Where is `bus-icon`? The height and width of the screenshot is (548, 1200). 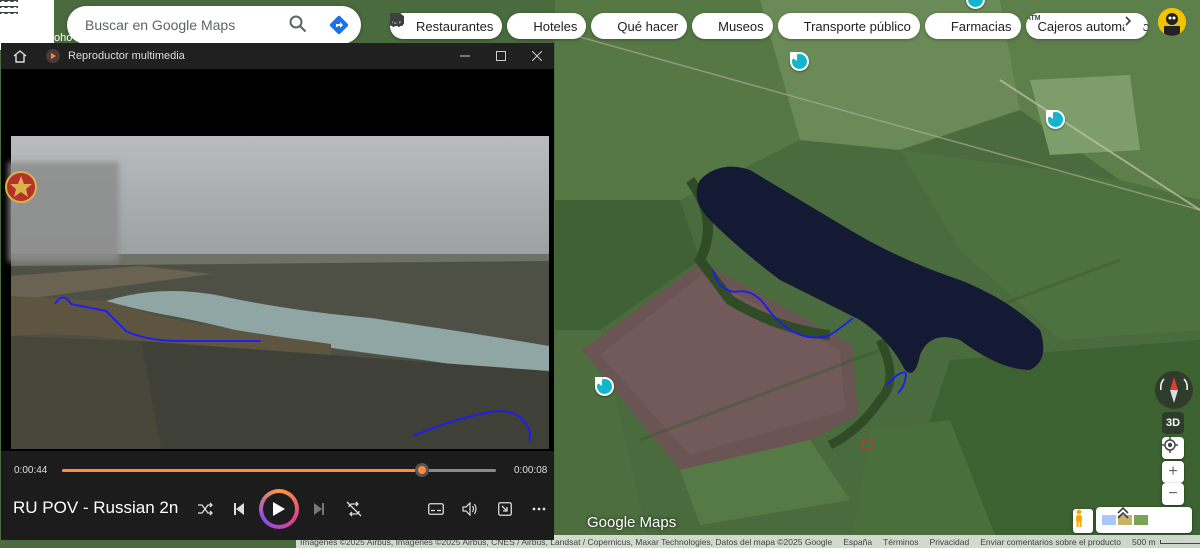 bus-icon is located at coordinates (594, 23).